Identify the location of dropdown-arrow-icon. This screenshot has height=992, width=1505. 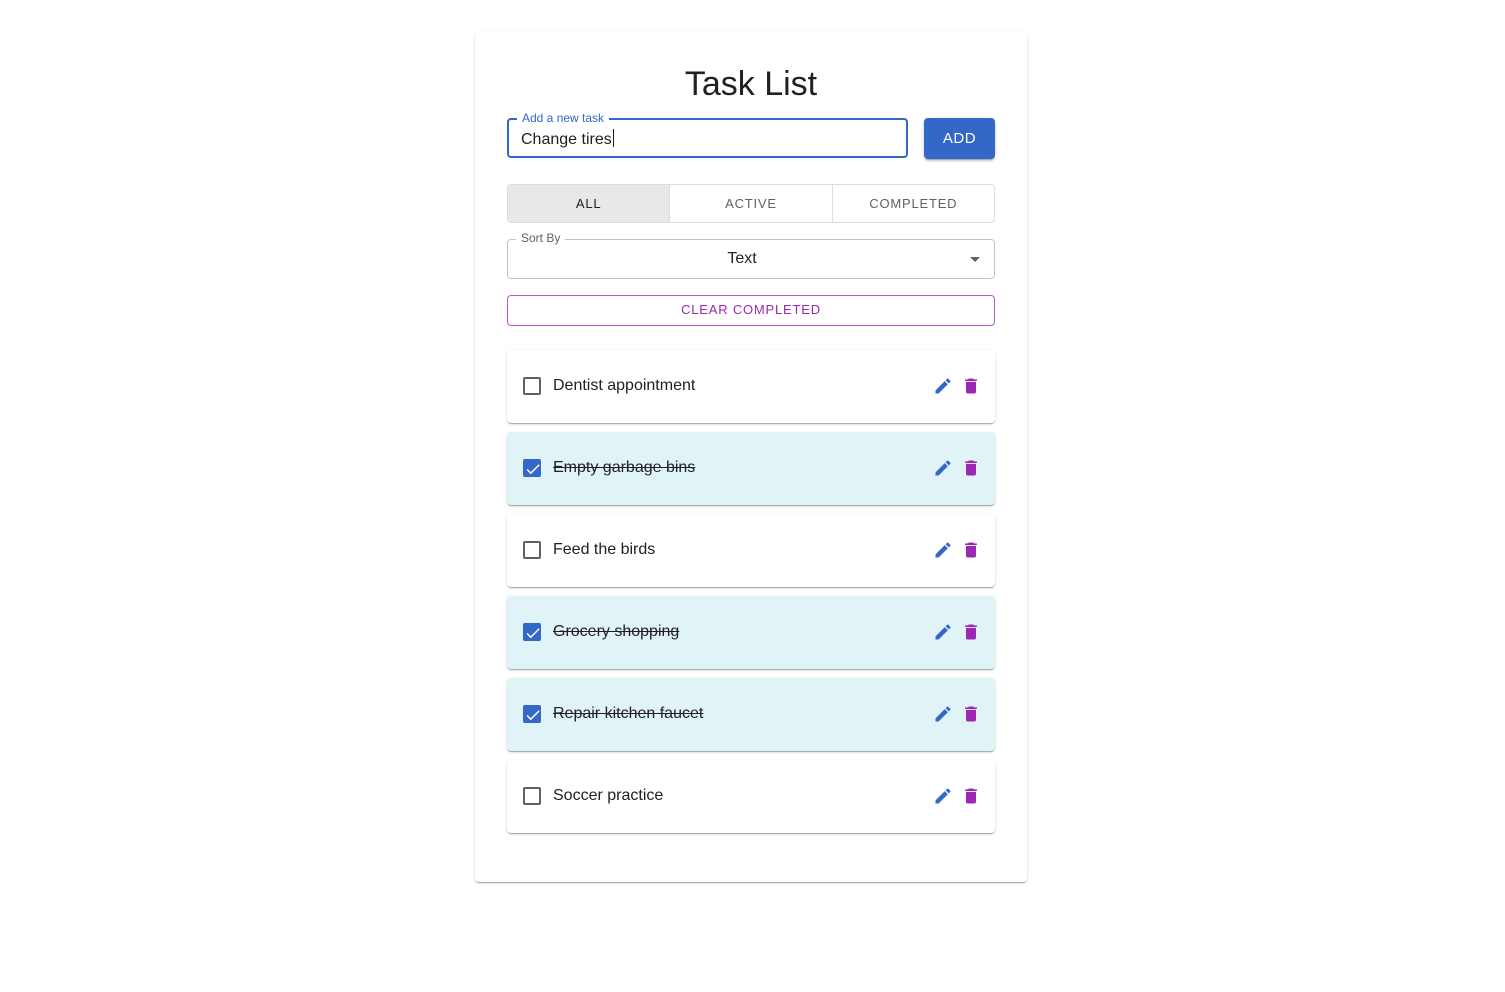
(975, 259).